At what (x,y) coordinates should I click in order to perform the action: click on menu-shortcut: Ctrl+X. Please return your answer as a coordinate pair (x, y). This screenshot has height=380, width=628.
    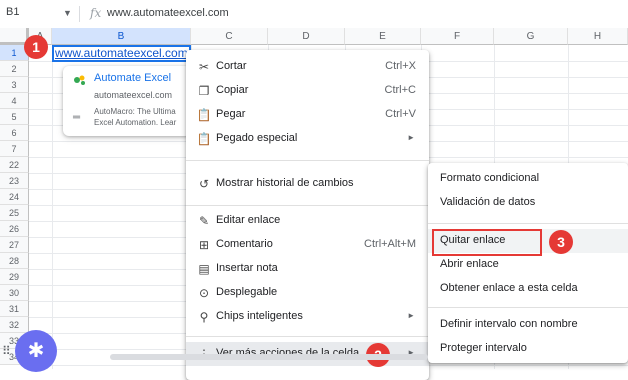
    Looking at the image, I should click on (400, 66).